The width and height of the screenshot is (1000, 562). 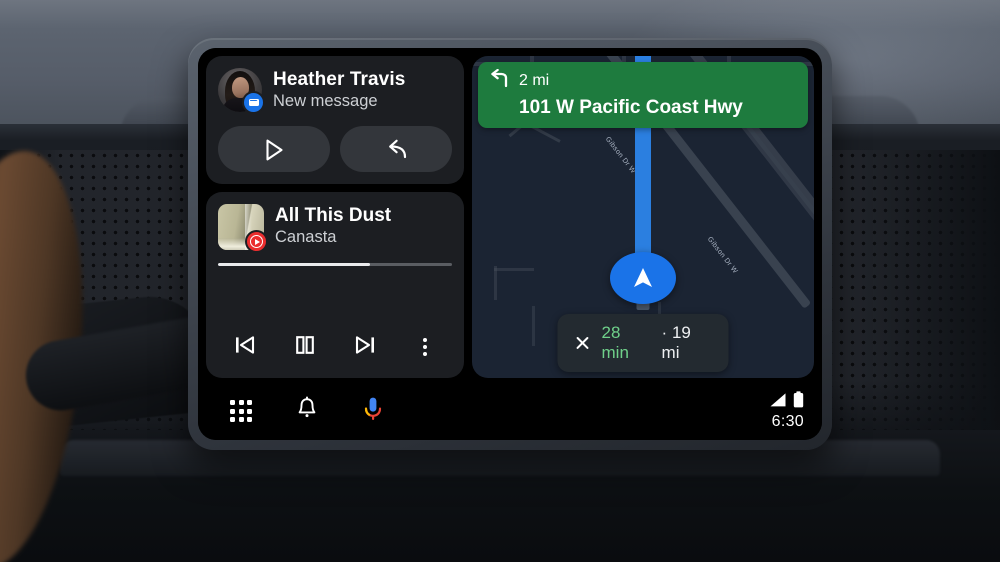 I want to click on notification-text: Heather Travis New message, so click(x=339, y=90).